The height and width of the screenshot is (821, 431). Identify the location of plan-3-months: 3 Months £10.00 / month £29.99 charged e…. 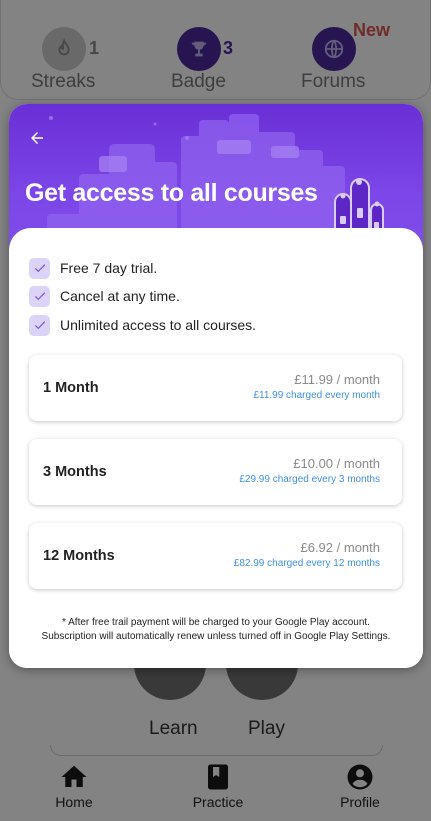
(215, 472).